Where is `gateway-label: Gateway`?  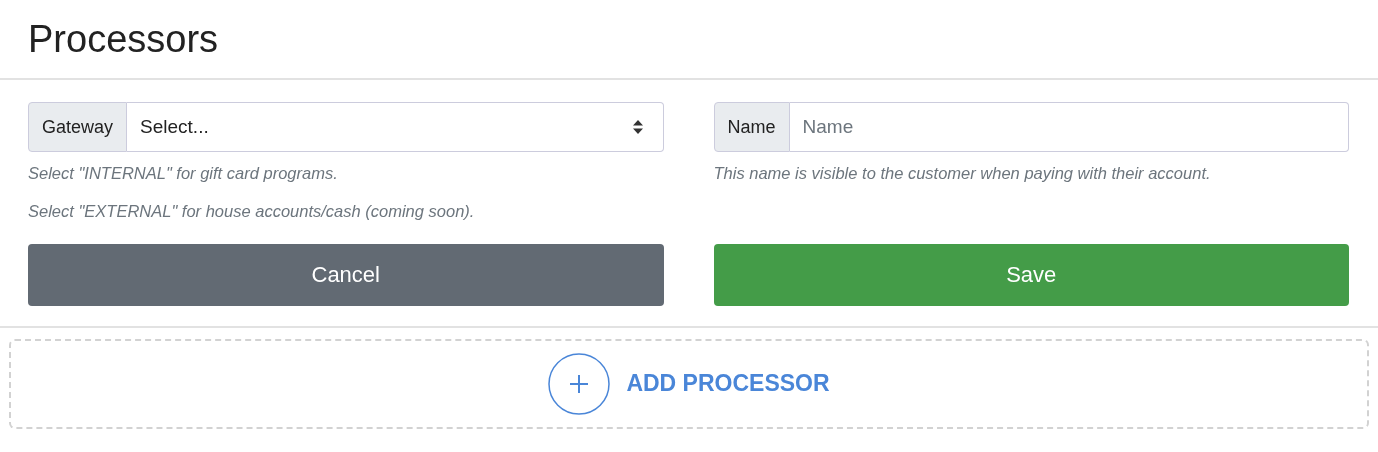 gateway-label: Gateway is located at coordinates (78, 127).